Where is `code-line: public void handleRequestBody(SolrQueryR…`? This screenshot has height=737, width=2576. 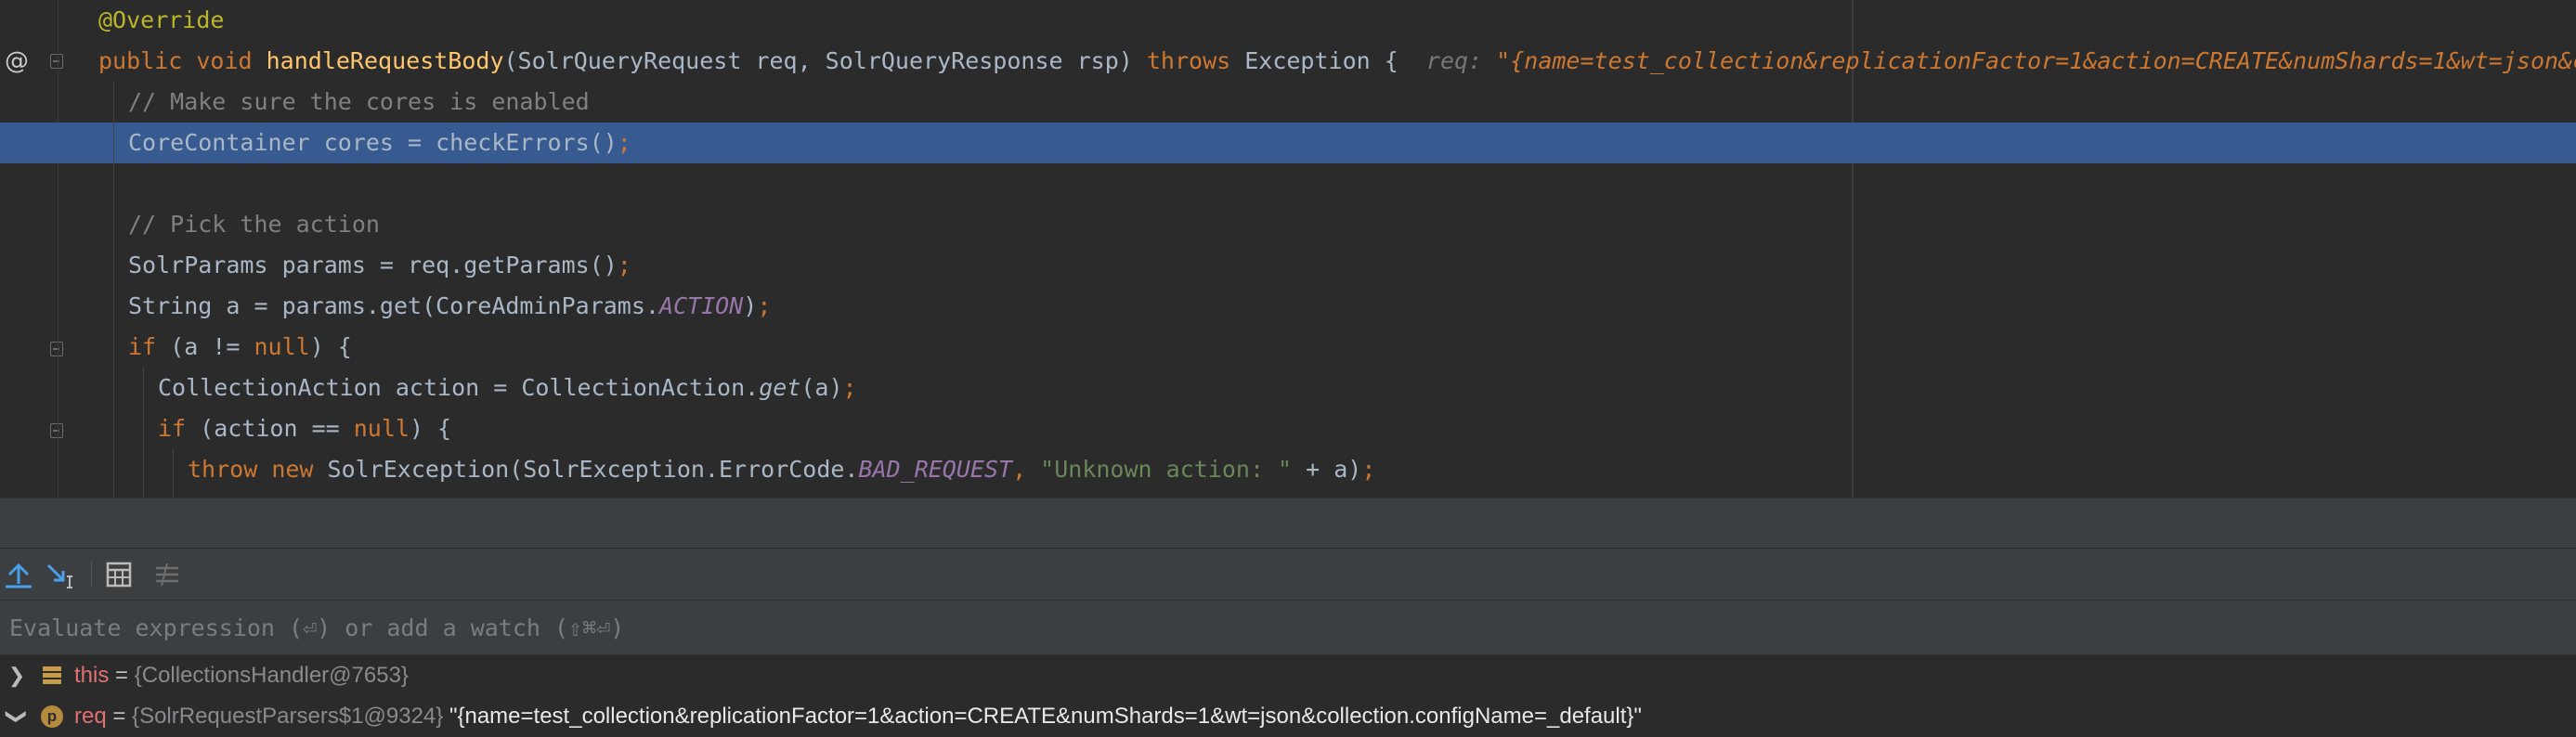
code-line: public void handleRequestBody(SolrQueryR… is located at coordinates (1288, 61).